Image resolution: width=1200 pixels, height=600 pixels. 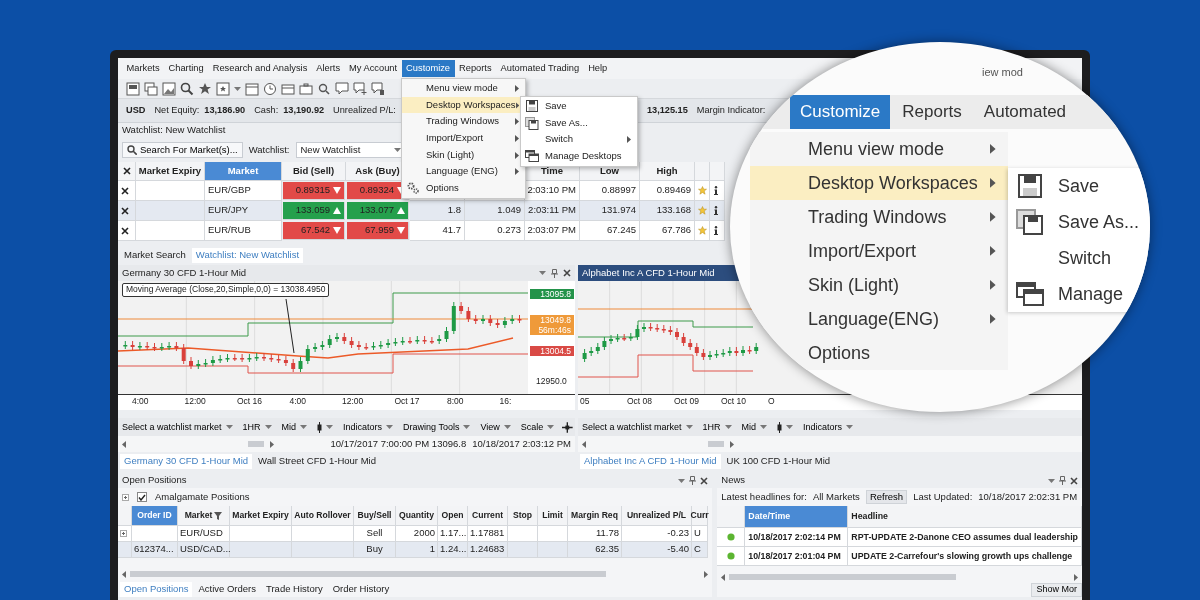 What do you see at coordinates (361, 589) in the screenshot?
I see `tab: Order History` at bounding box center [361, 589].